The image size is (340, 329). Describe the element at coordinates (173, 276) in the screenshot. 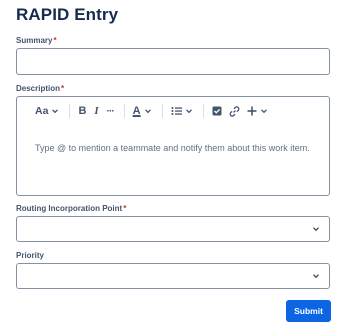

I see `priority-select` at that location.